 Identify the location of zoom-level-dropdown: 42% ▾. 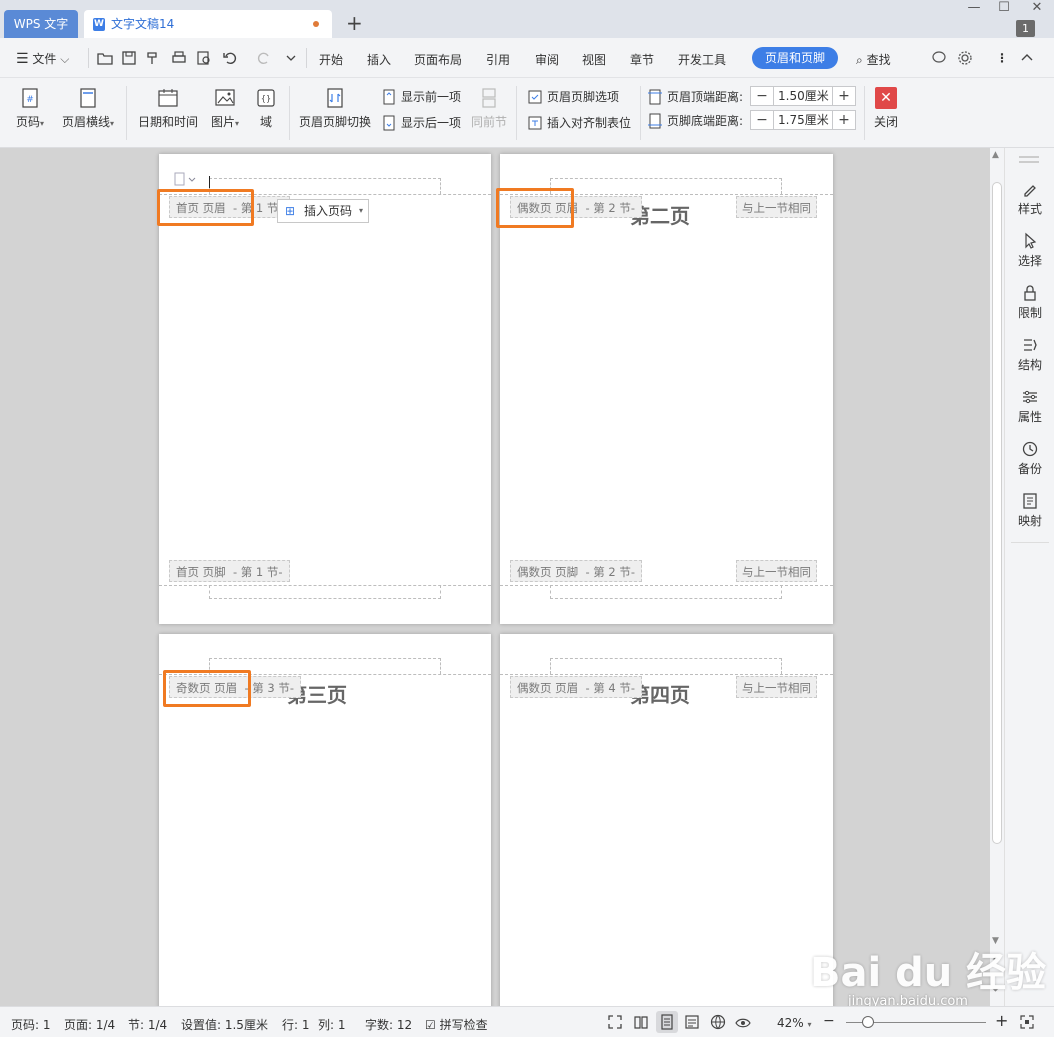
(794, 1023).